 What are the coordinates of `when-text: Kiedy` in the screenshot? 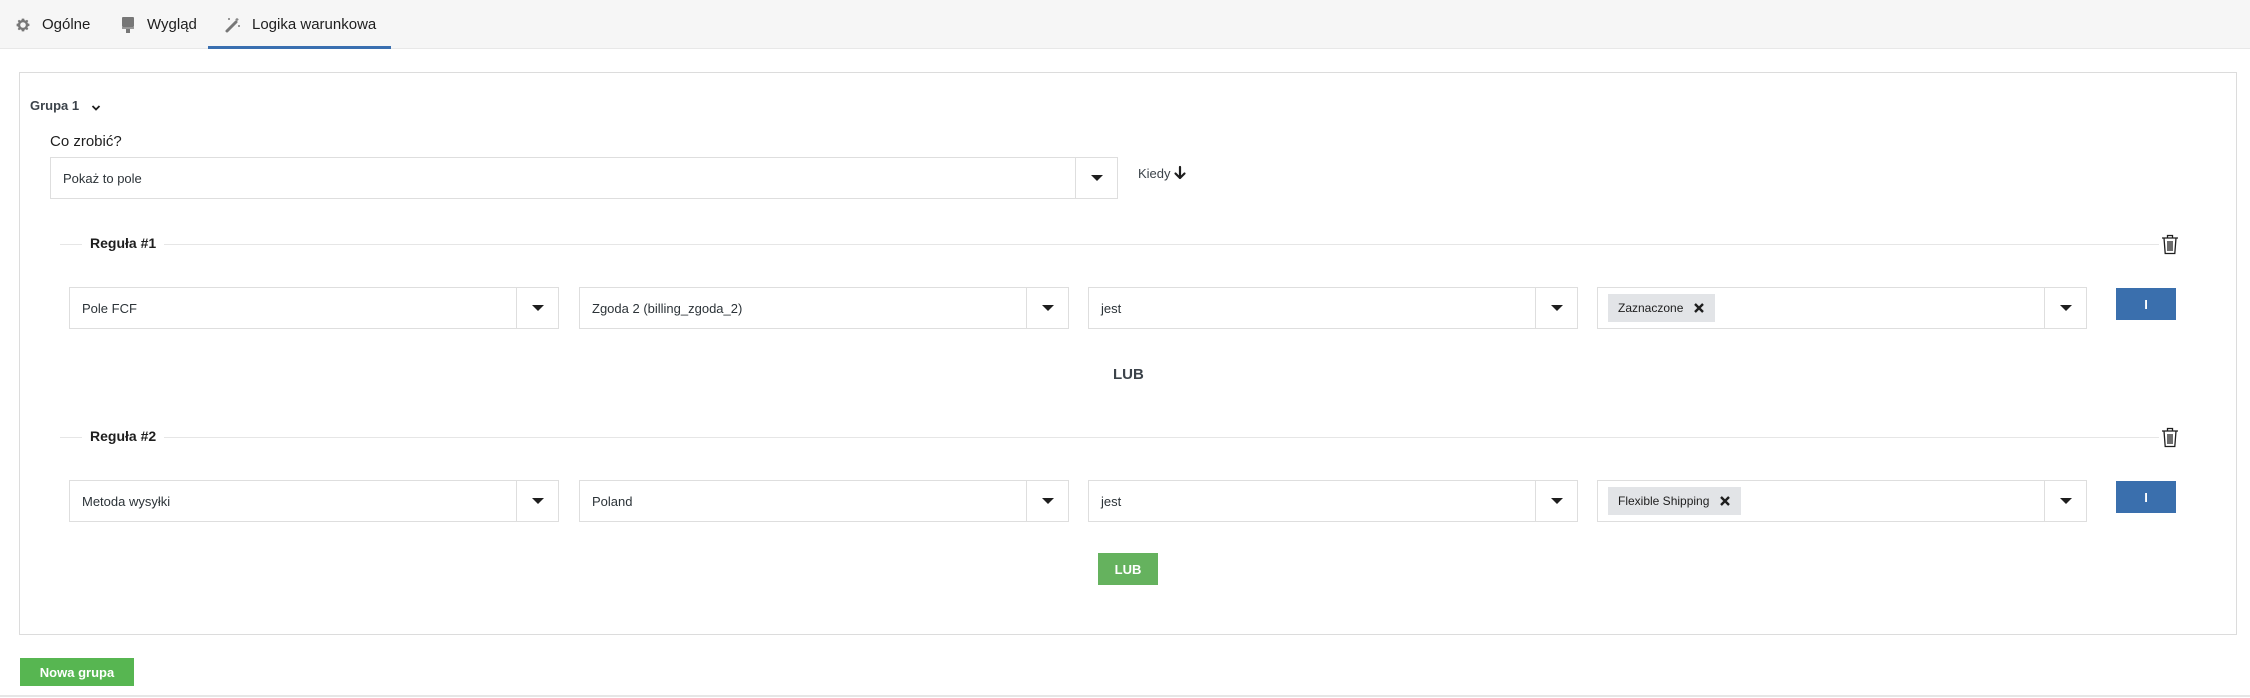 It's located at (1154, 173).